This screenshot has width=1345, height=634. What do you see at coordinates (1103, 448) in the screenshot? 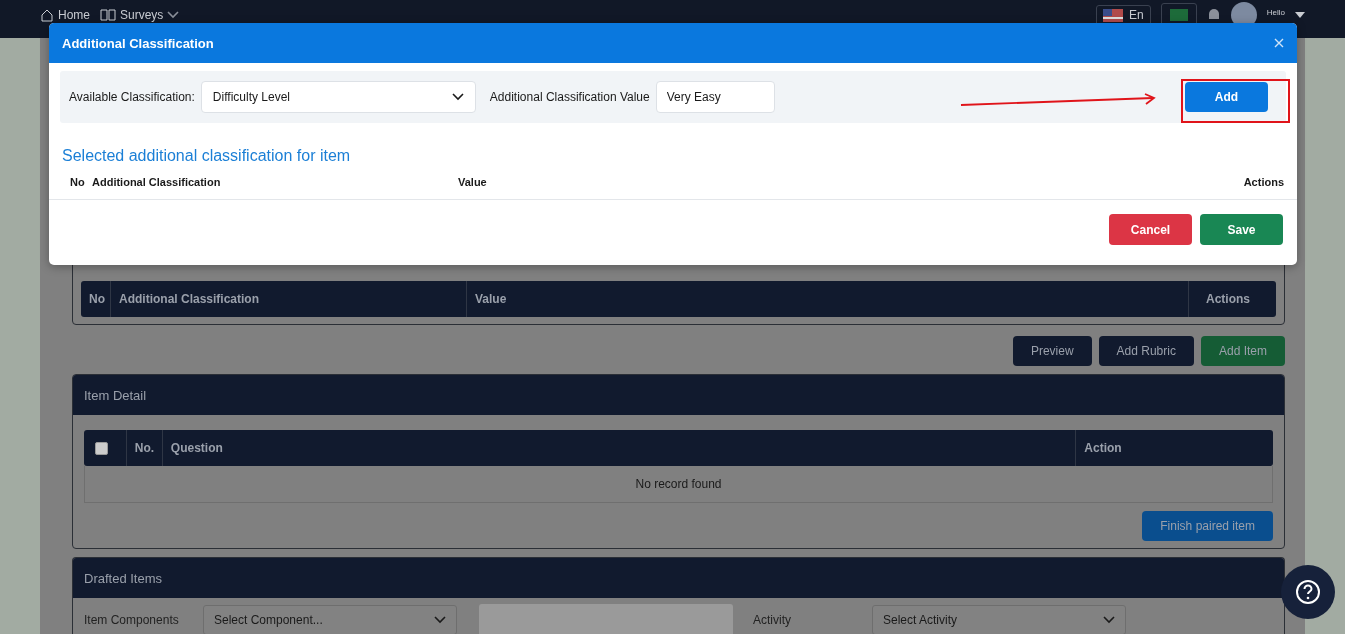
I see `column-header: Action` at bounding box center [1103, 448].